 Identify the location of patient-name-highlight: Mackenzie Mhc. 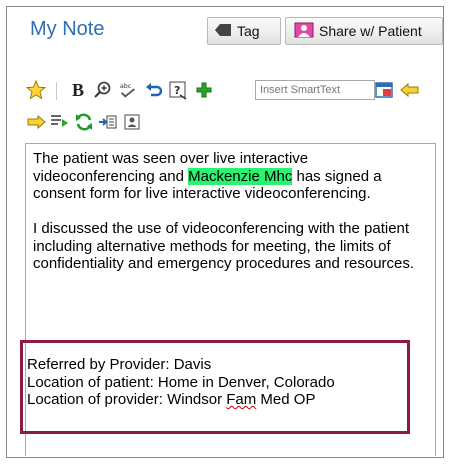
(240, 176).